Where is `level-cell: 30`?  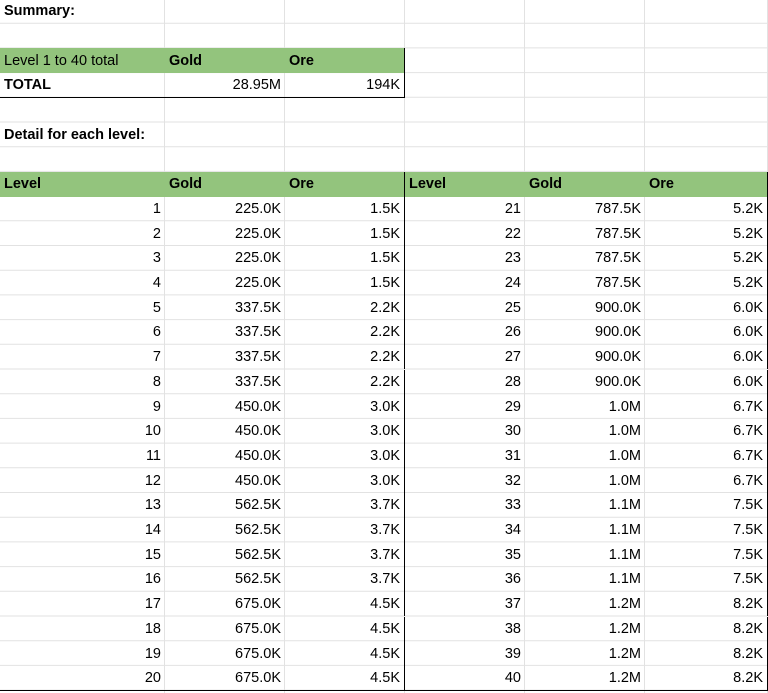 level-cell: 30 is located at coordinates (465, 431).